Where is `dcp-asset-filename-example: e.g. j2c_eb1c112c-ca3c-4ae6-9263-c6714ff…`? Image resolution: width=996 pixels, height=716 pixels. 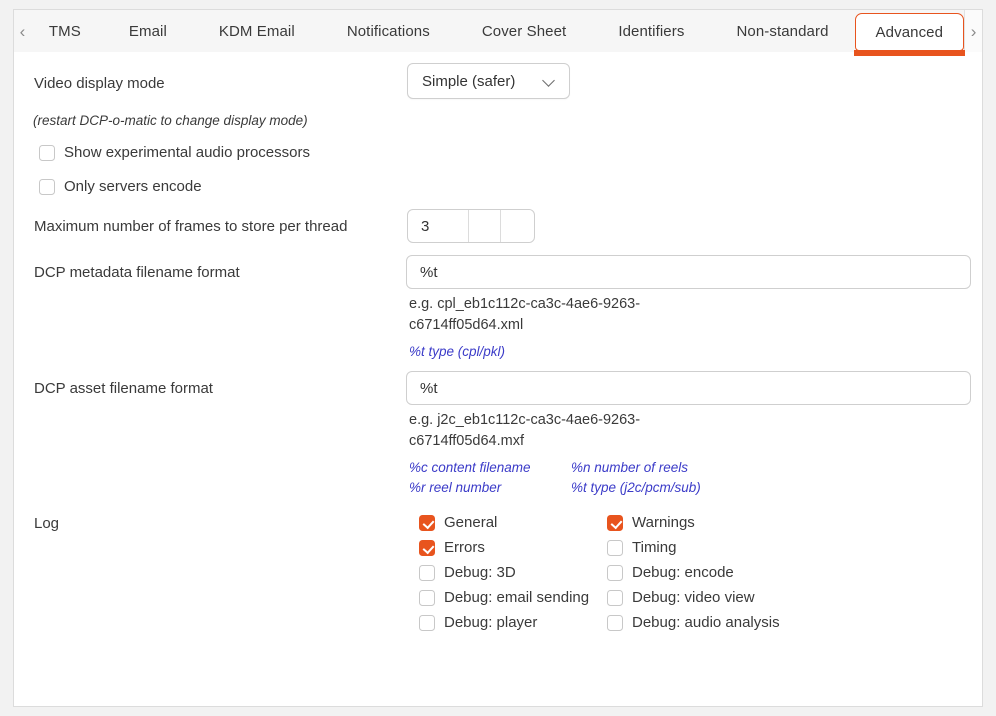 dcp-asset-filename-example: e.g. j2c_eb1c112c-ca3c-4ae6-9263-c6714ff… is located at coordinates (525, 430).